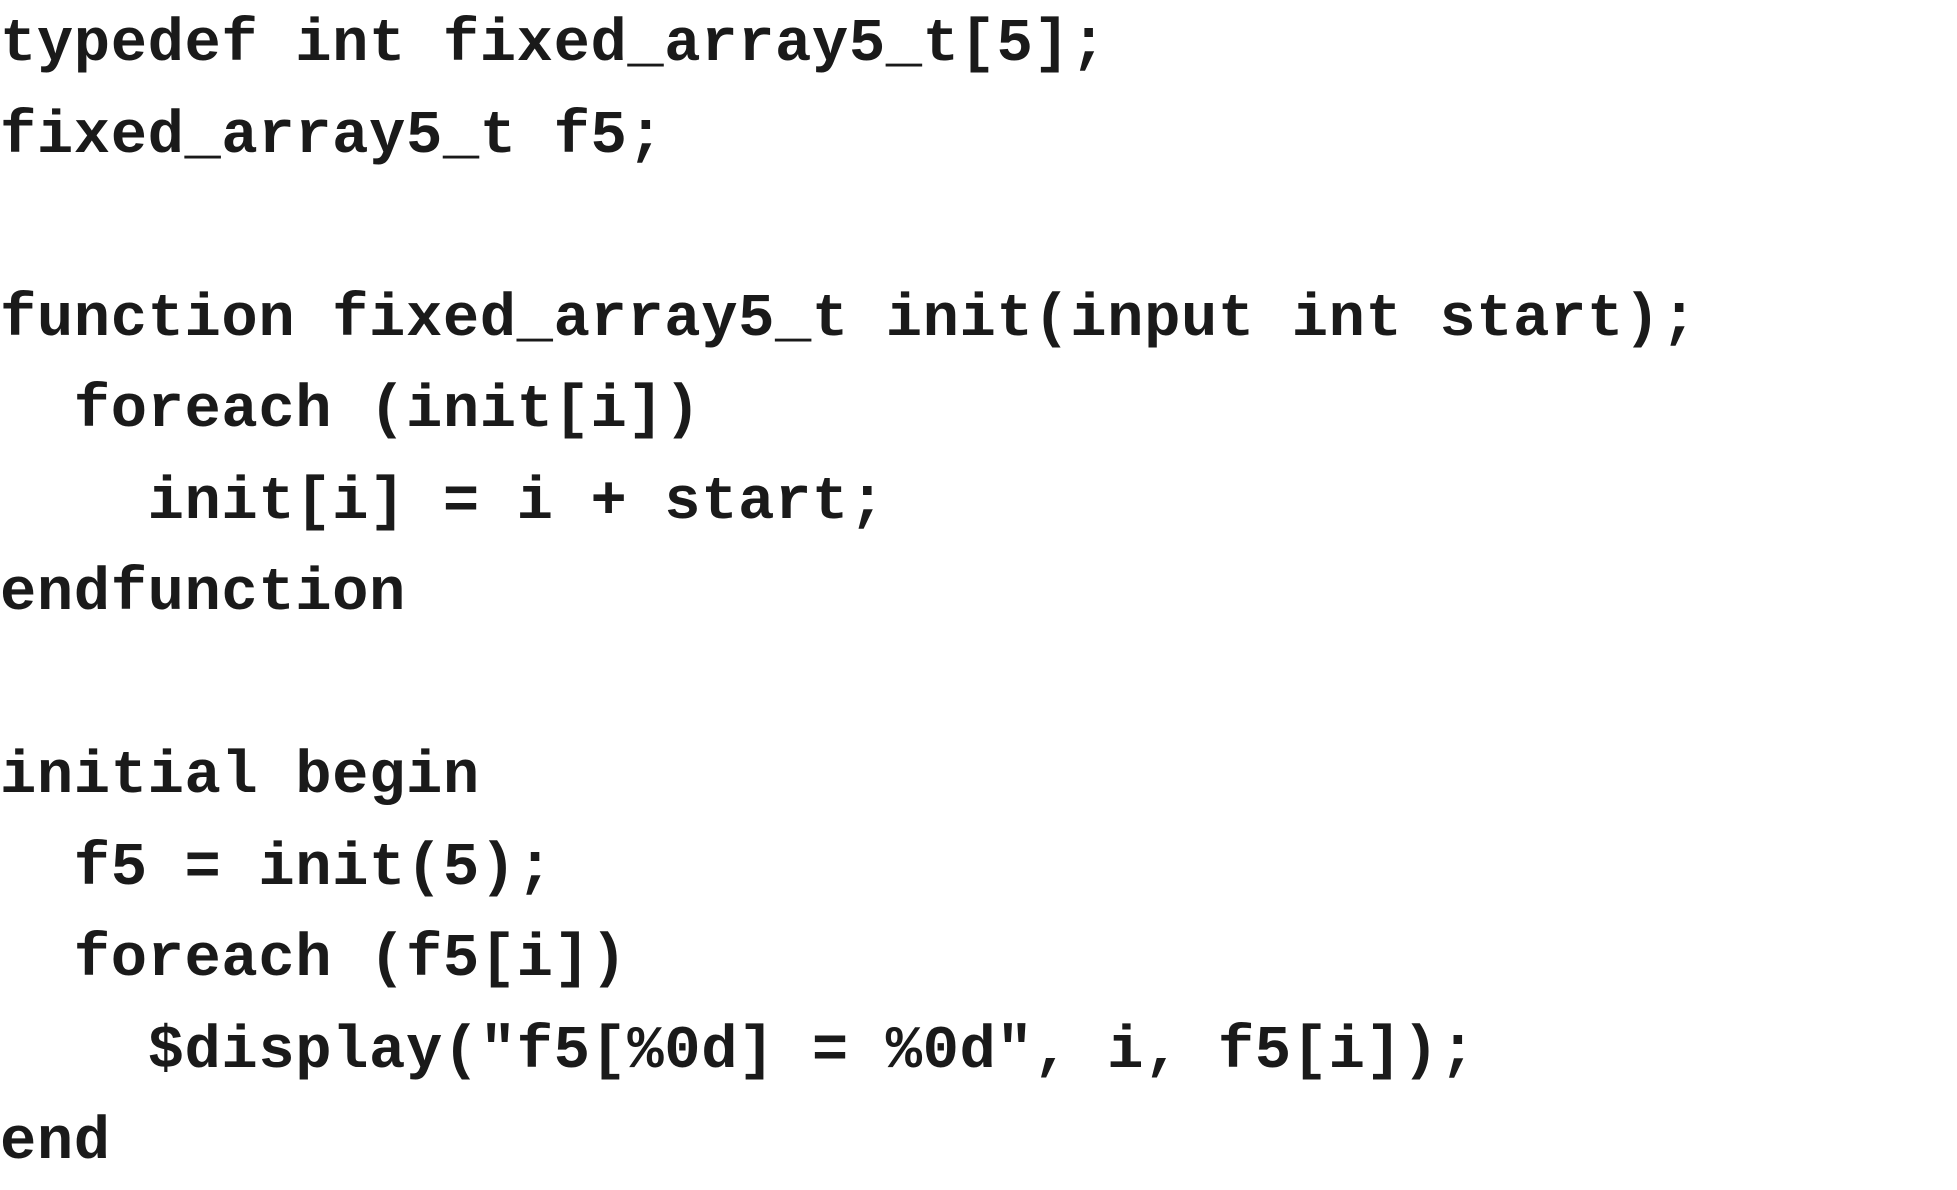 Image resolution: width=1957 pixels, height=1190 pixels. Describe the element at coordinates (240, 777) in the screenshot. I see `code-line-initial-begin: initial begin` at that location.